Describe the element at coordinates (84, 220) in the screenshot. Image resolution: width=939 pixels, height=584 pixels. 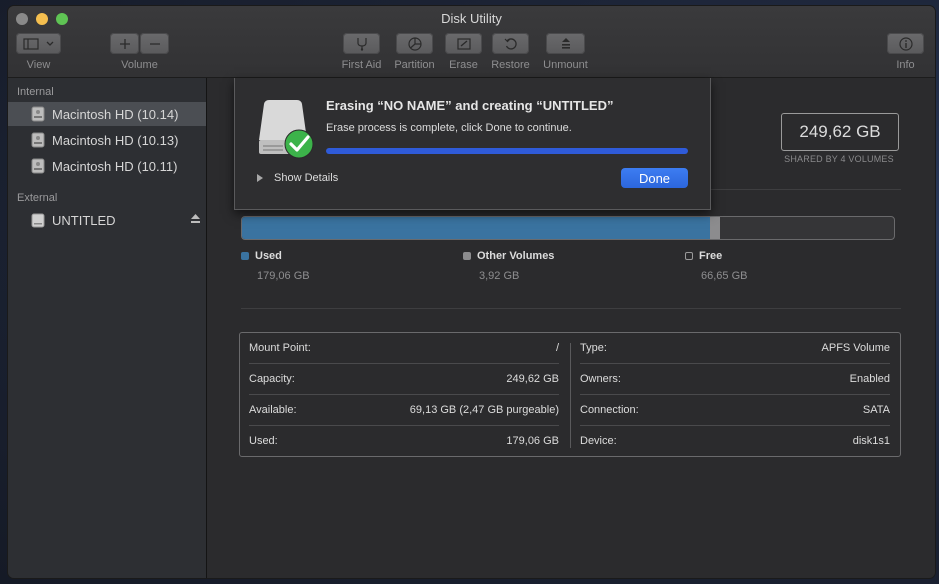
I see `sidebar-item-label: UNTITLED` at that location.